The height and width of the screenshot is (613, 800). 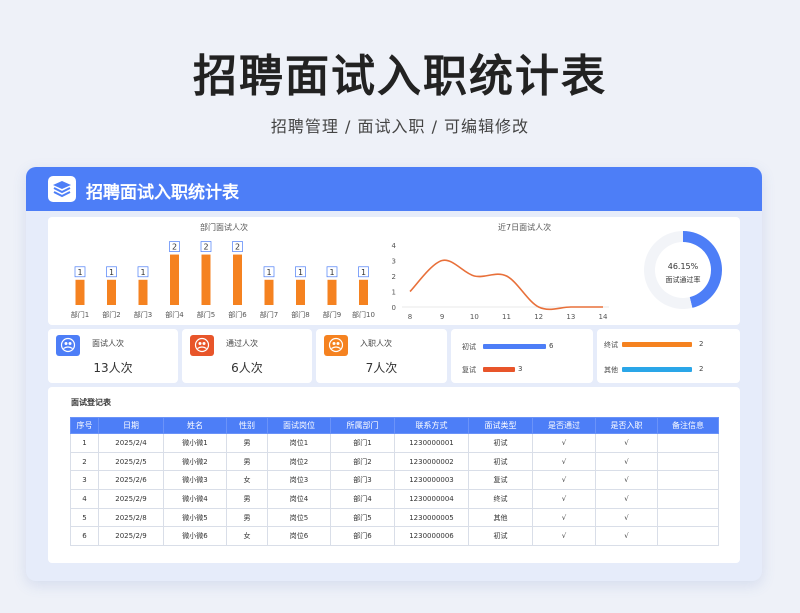 What do you see at coordinates (551, 346) in the screenshot?
I see `type-value: 6` at bounding box center [551, 346].